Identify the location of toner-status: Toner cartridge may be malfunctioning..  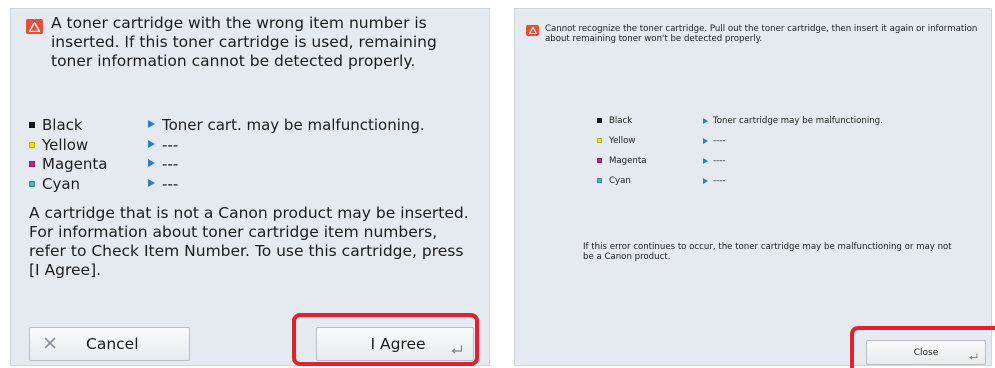
(798, 121).